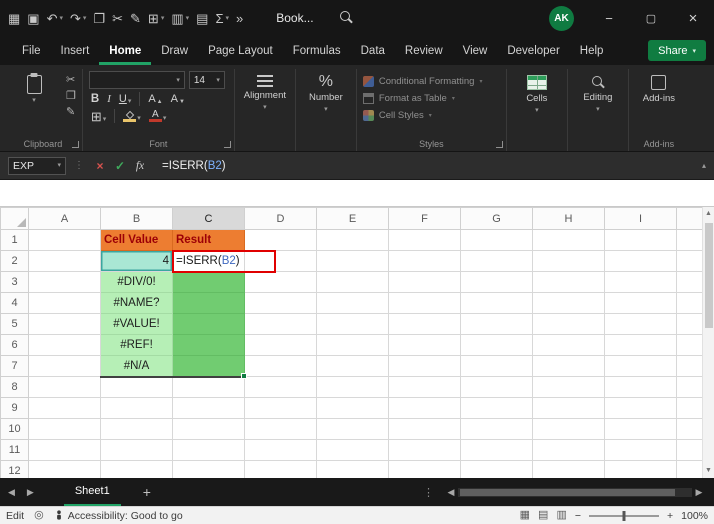 The width and height of the screenshot is (714, 524). Describe the element at coordinates (496, 324) in the screenshot. I see `cell-G5` at that location.